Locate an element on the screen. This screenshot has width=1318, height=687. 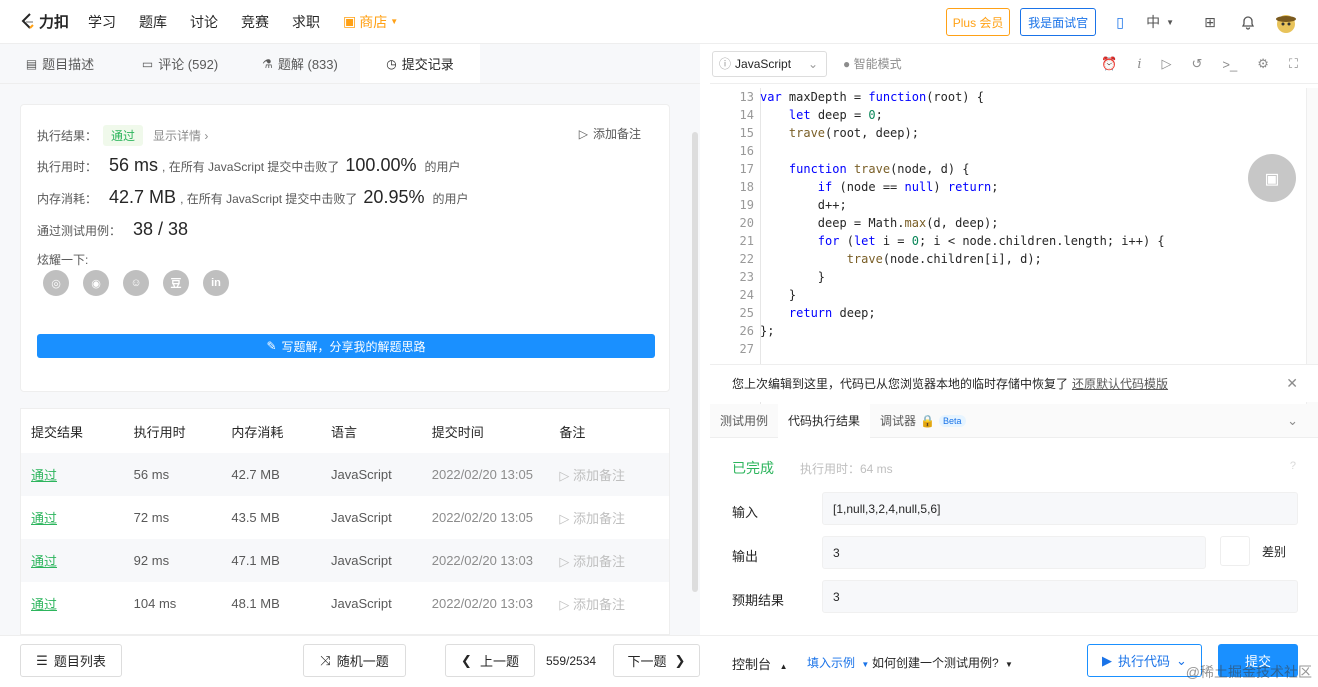
diff-checkbox is located at coordinates (1235, 551).